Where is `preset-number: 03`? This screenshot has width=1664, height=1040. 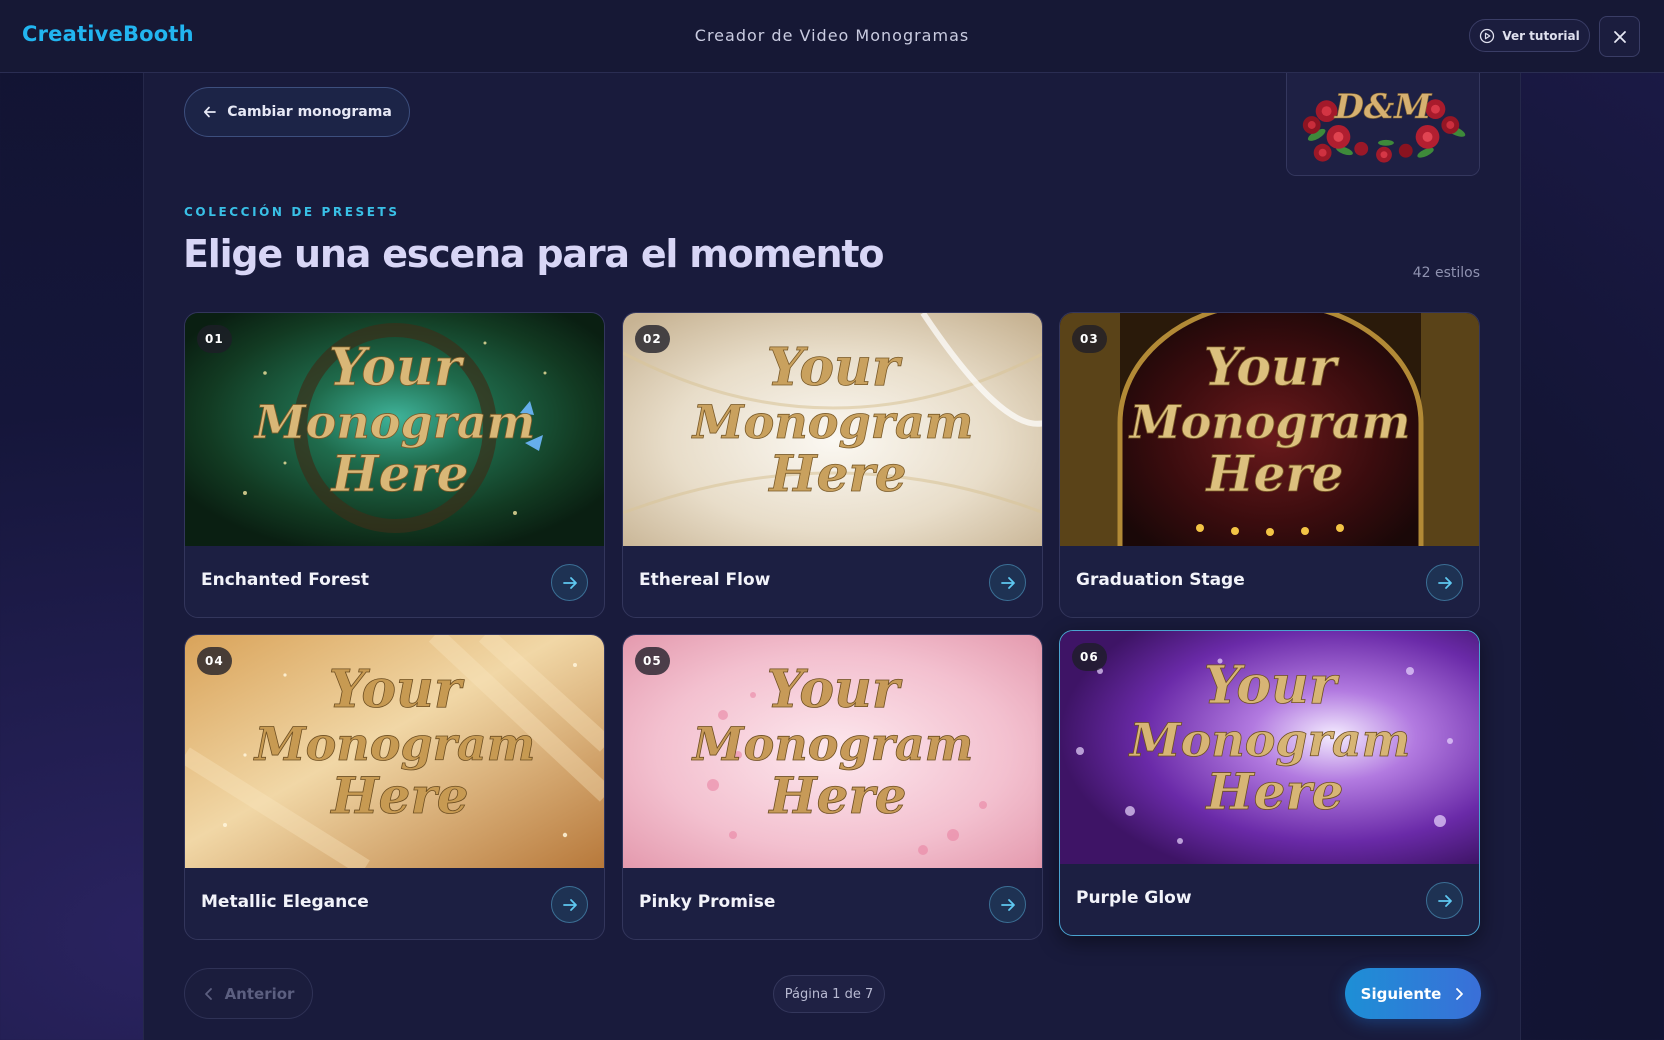 preset-number: 03 is located at coordinates (1089, 339).